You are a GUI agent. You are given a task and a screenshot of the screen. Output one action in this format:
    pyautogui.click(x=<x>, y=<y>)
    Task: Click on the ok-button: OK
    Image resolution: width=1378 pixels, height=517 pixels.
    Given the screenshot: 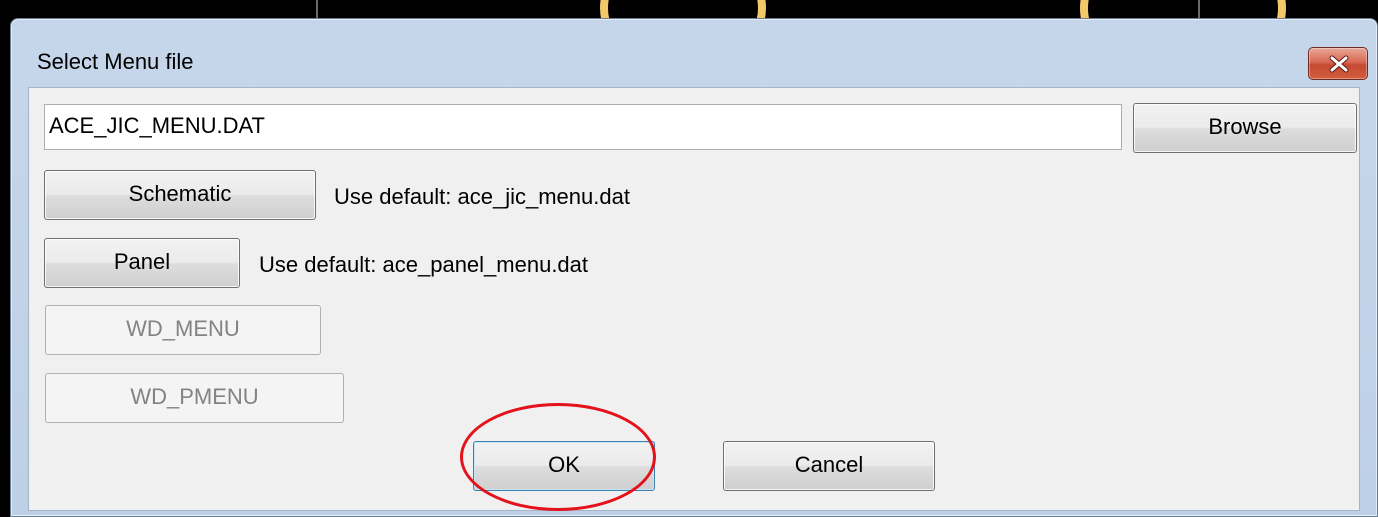 What is the action you would take?
    pyautogui.click(x=564, y=466)
    